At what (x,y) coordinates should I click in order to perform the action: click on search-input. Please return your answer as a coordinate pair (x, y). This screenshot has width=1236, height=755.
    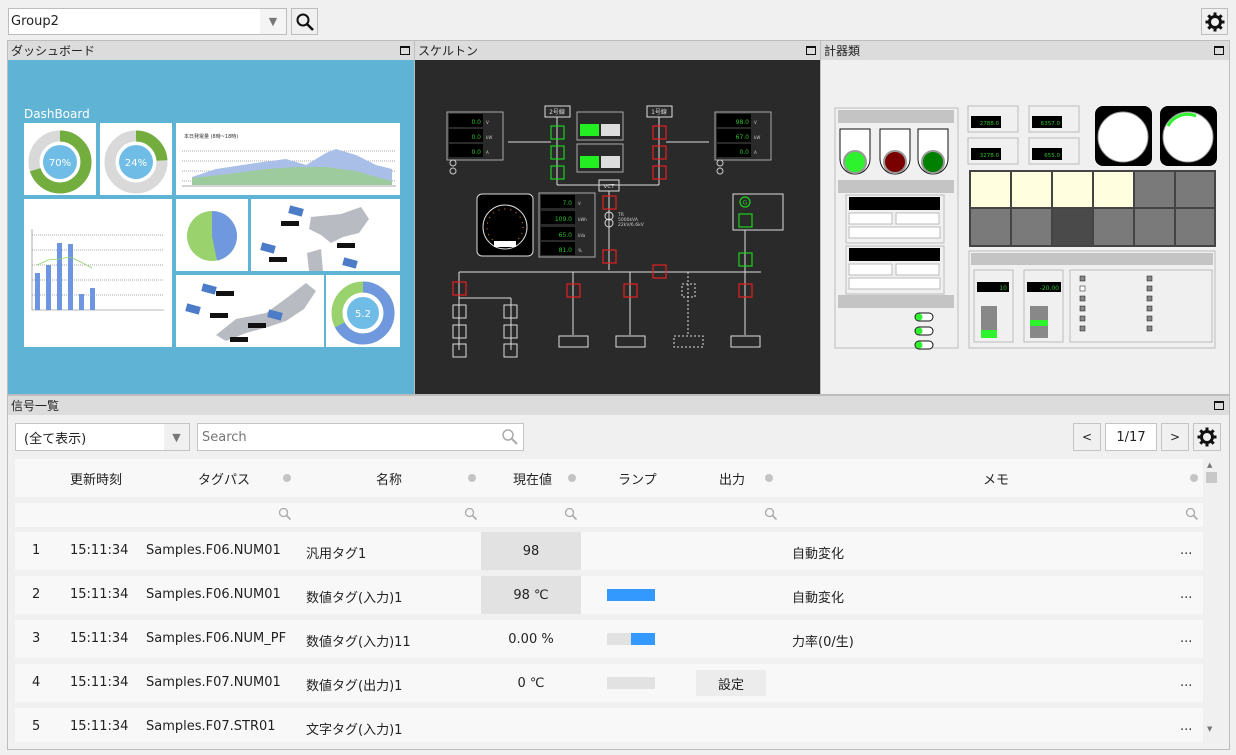
    Looking at the image, I should click on (351, 437).